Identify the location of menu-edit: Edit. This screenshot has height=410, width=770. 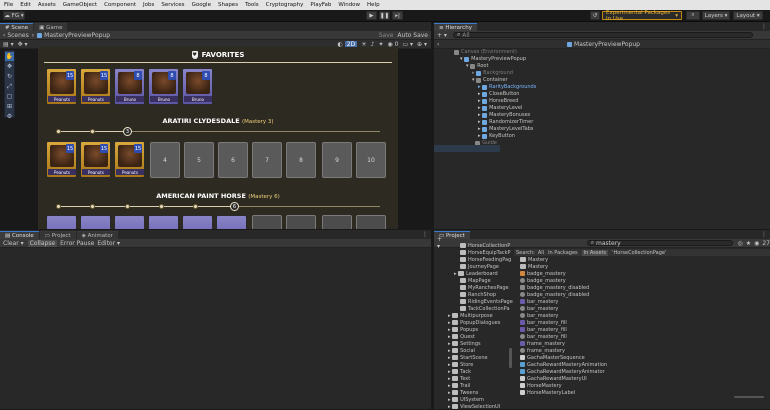
(25, 5).